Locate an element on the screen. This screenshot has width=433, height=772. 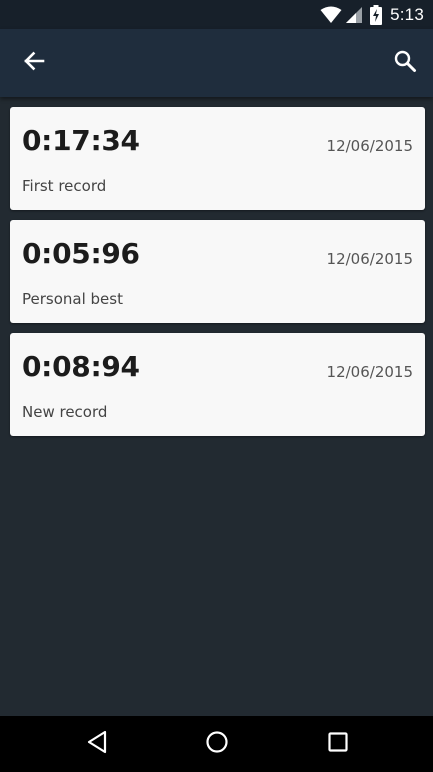
app-bar is located at coordinates (216, 63).